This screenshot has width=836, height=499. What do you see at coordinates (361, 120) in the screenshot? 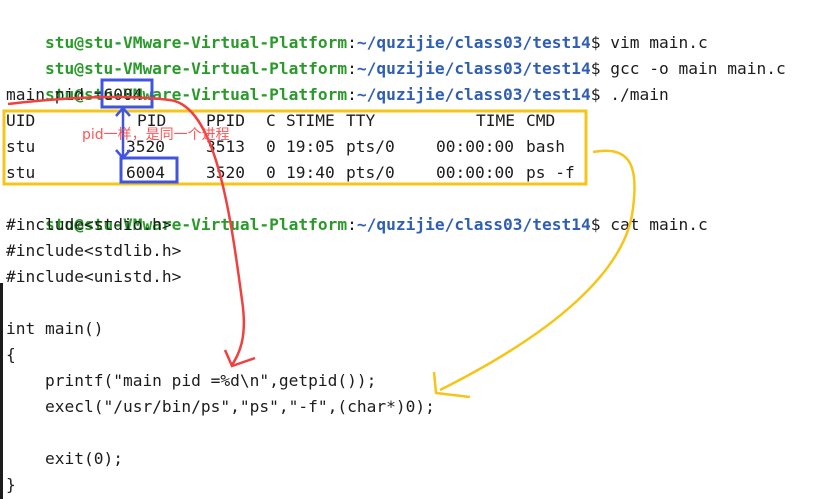
I see `ps-header-tty: TTY` at bounding box center [361, 120].